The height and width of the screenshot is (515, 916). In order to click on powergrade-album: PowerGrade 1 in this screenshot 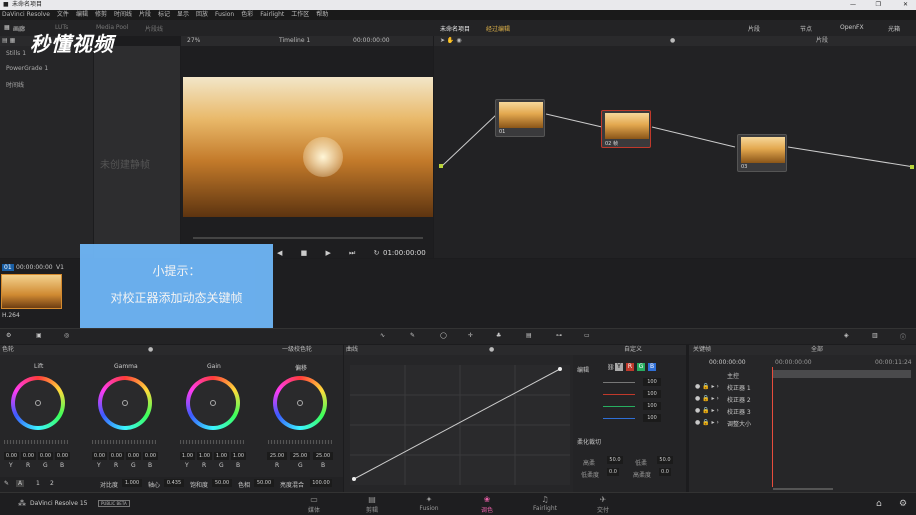, I will do `click(46, 68)`.